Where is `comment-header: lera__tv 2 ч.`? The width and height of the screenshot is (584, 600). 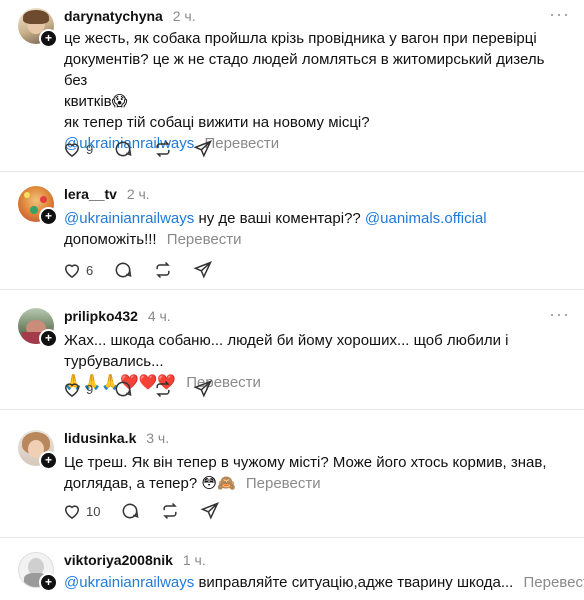
comment-header: lera__tv 2 ч. is located at coordinates (107, 194).